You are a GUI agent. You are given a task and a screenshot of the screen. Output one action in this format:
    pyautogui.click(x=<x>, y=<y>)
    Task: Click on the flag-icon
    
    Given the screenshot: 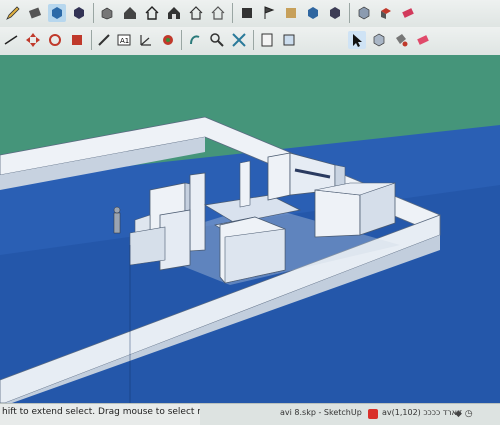 What is the action you would take?
    pyautogui.click(x=269, y=13)
    